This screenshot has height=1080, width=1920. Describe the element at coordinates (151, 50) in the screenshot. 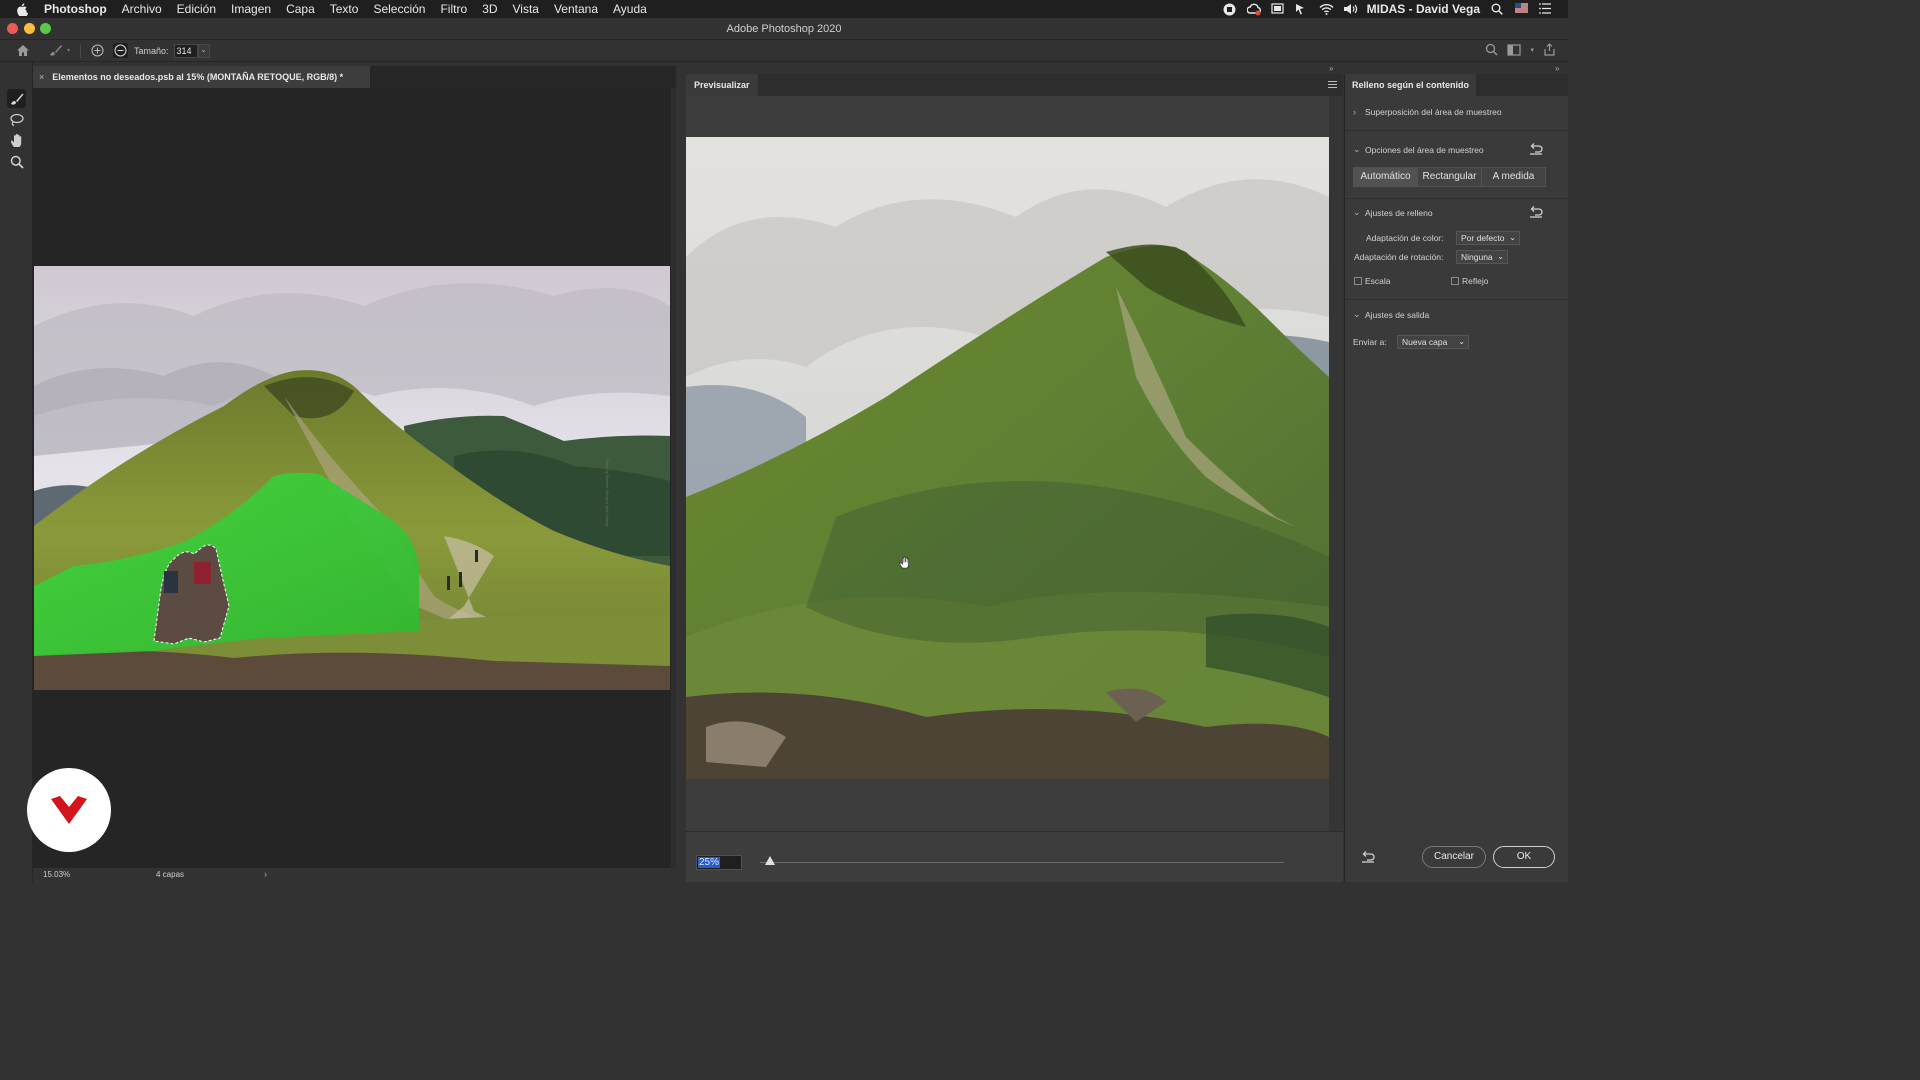

I see `brush-size-label: Tamaño:` at that location.